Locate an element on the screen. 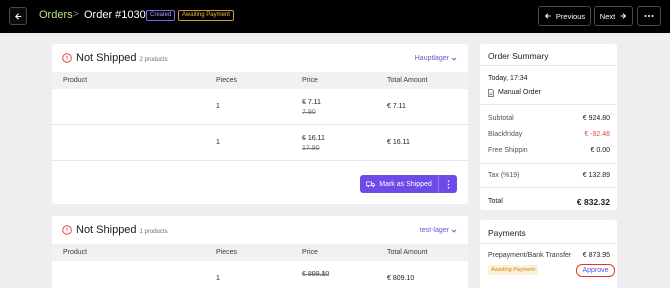 This screenshot has height=288, width=670. mark-as-shipped-label: Mark as Shipped is located at coordinates (405, 184).